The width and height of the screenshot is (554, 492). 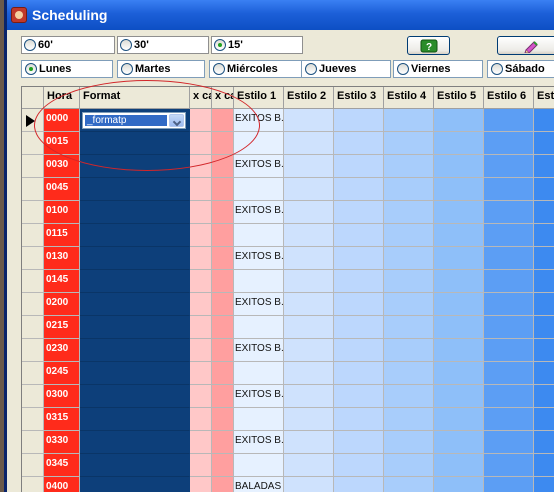 I want to click on hora-cell: 0400, so click(x=62, y=484).